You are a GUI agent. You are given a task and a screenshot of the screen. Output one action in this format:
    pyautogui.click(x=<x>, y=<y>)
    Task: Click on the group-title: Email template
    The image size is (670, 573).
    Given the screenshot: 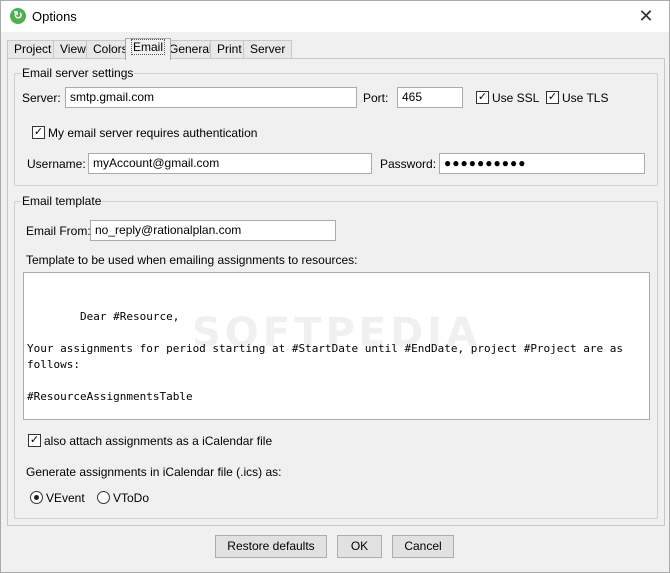 What is the action you would take?
    pyautogui.click(x=62, y=201)
    